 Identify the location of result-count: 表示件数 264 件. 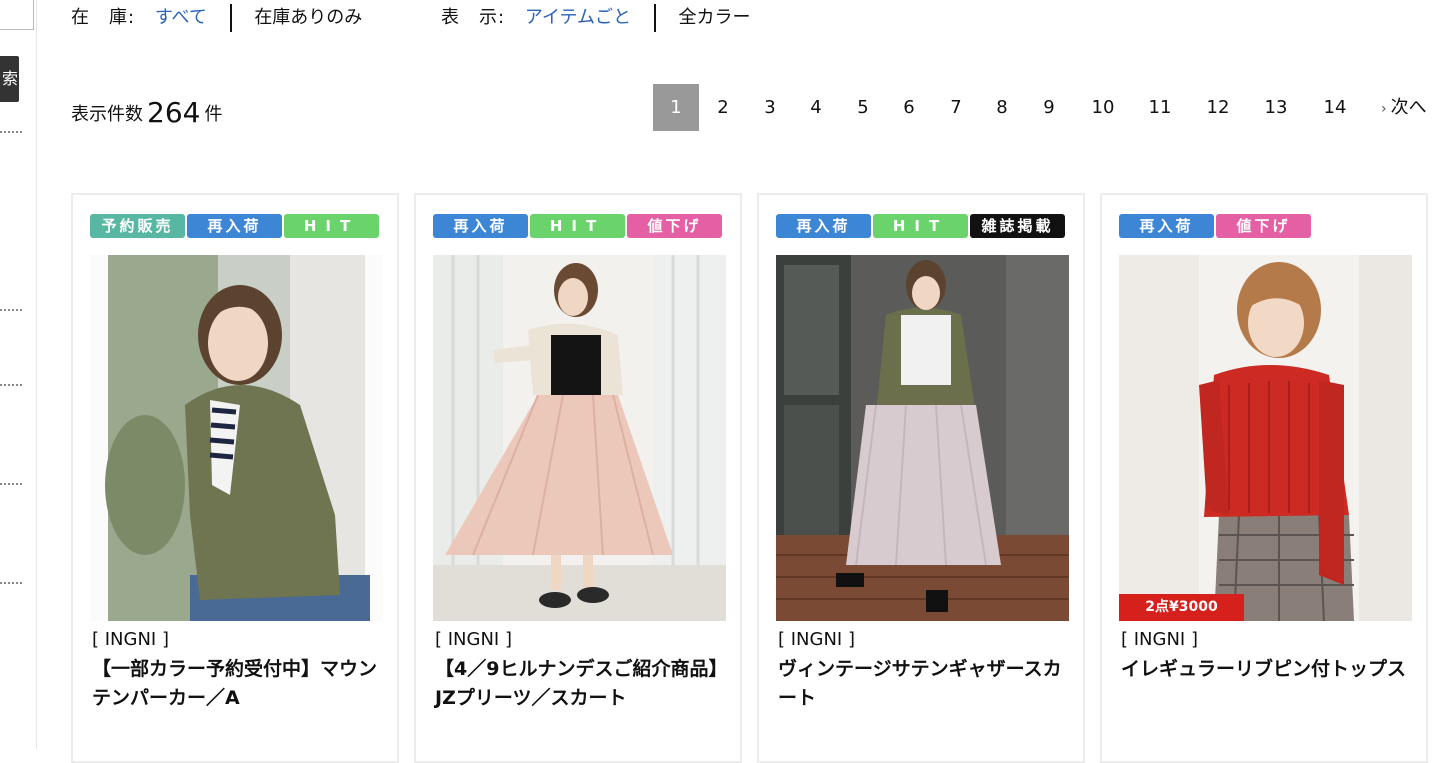
(146, 112).